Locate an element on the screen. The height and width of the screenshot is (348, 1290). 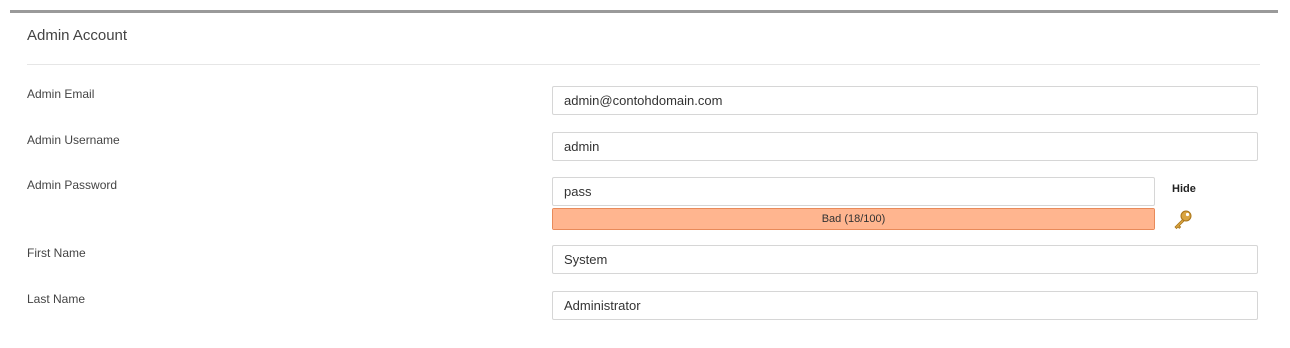
hide-password-toggle: Hide is located at coordinates (1184, 189).